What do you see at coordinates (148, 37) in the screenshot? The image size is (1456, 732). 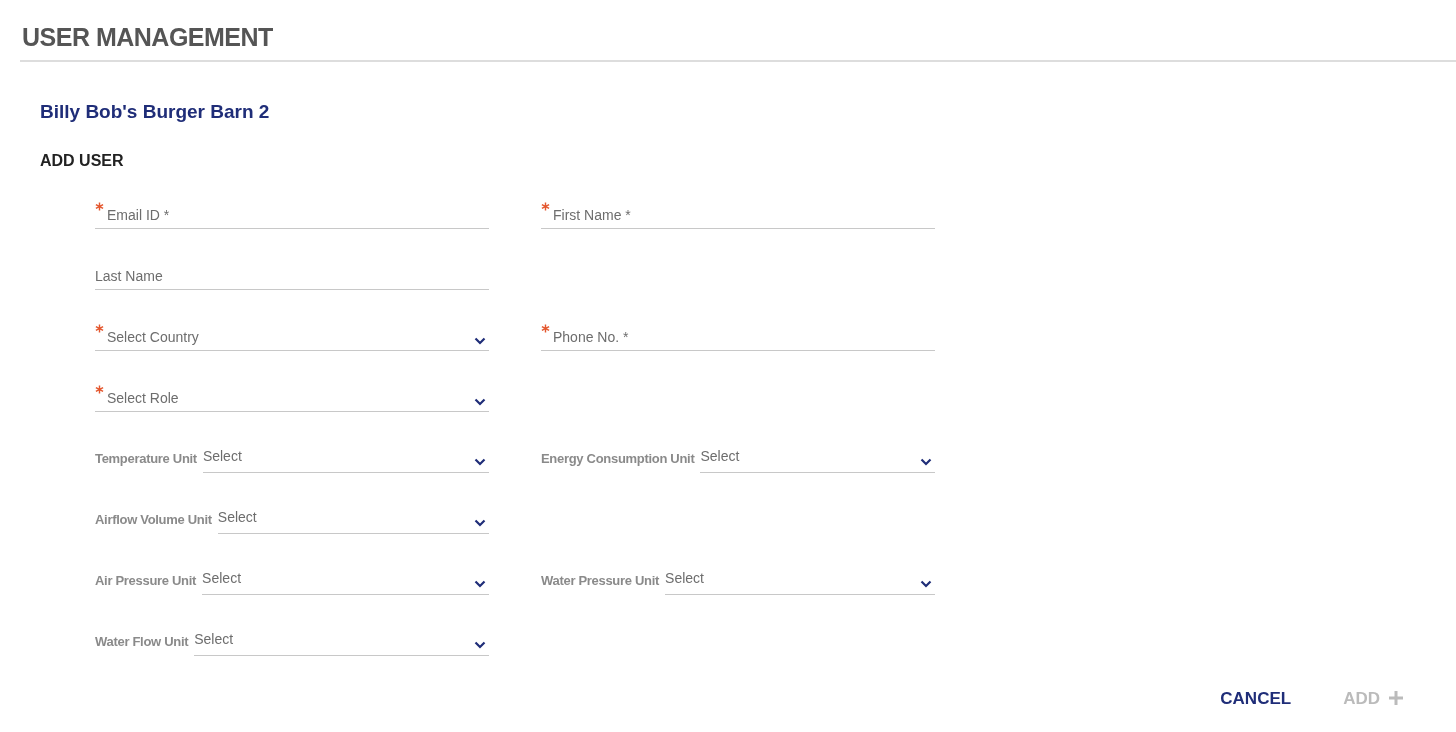 I see `page-title: USER MANAGEMENT` at bounding box center [148, 37].